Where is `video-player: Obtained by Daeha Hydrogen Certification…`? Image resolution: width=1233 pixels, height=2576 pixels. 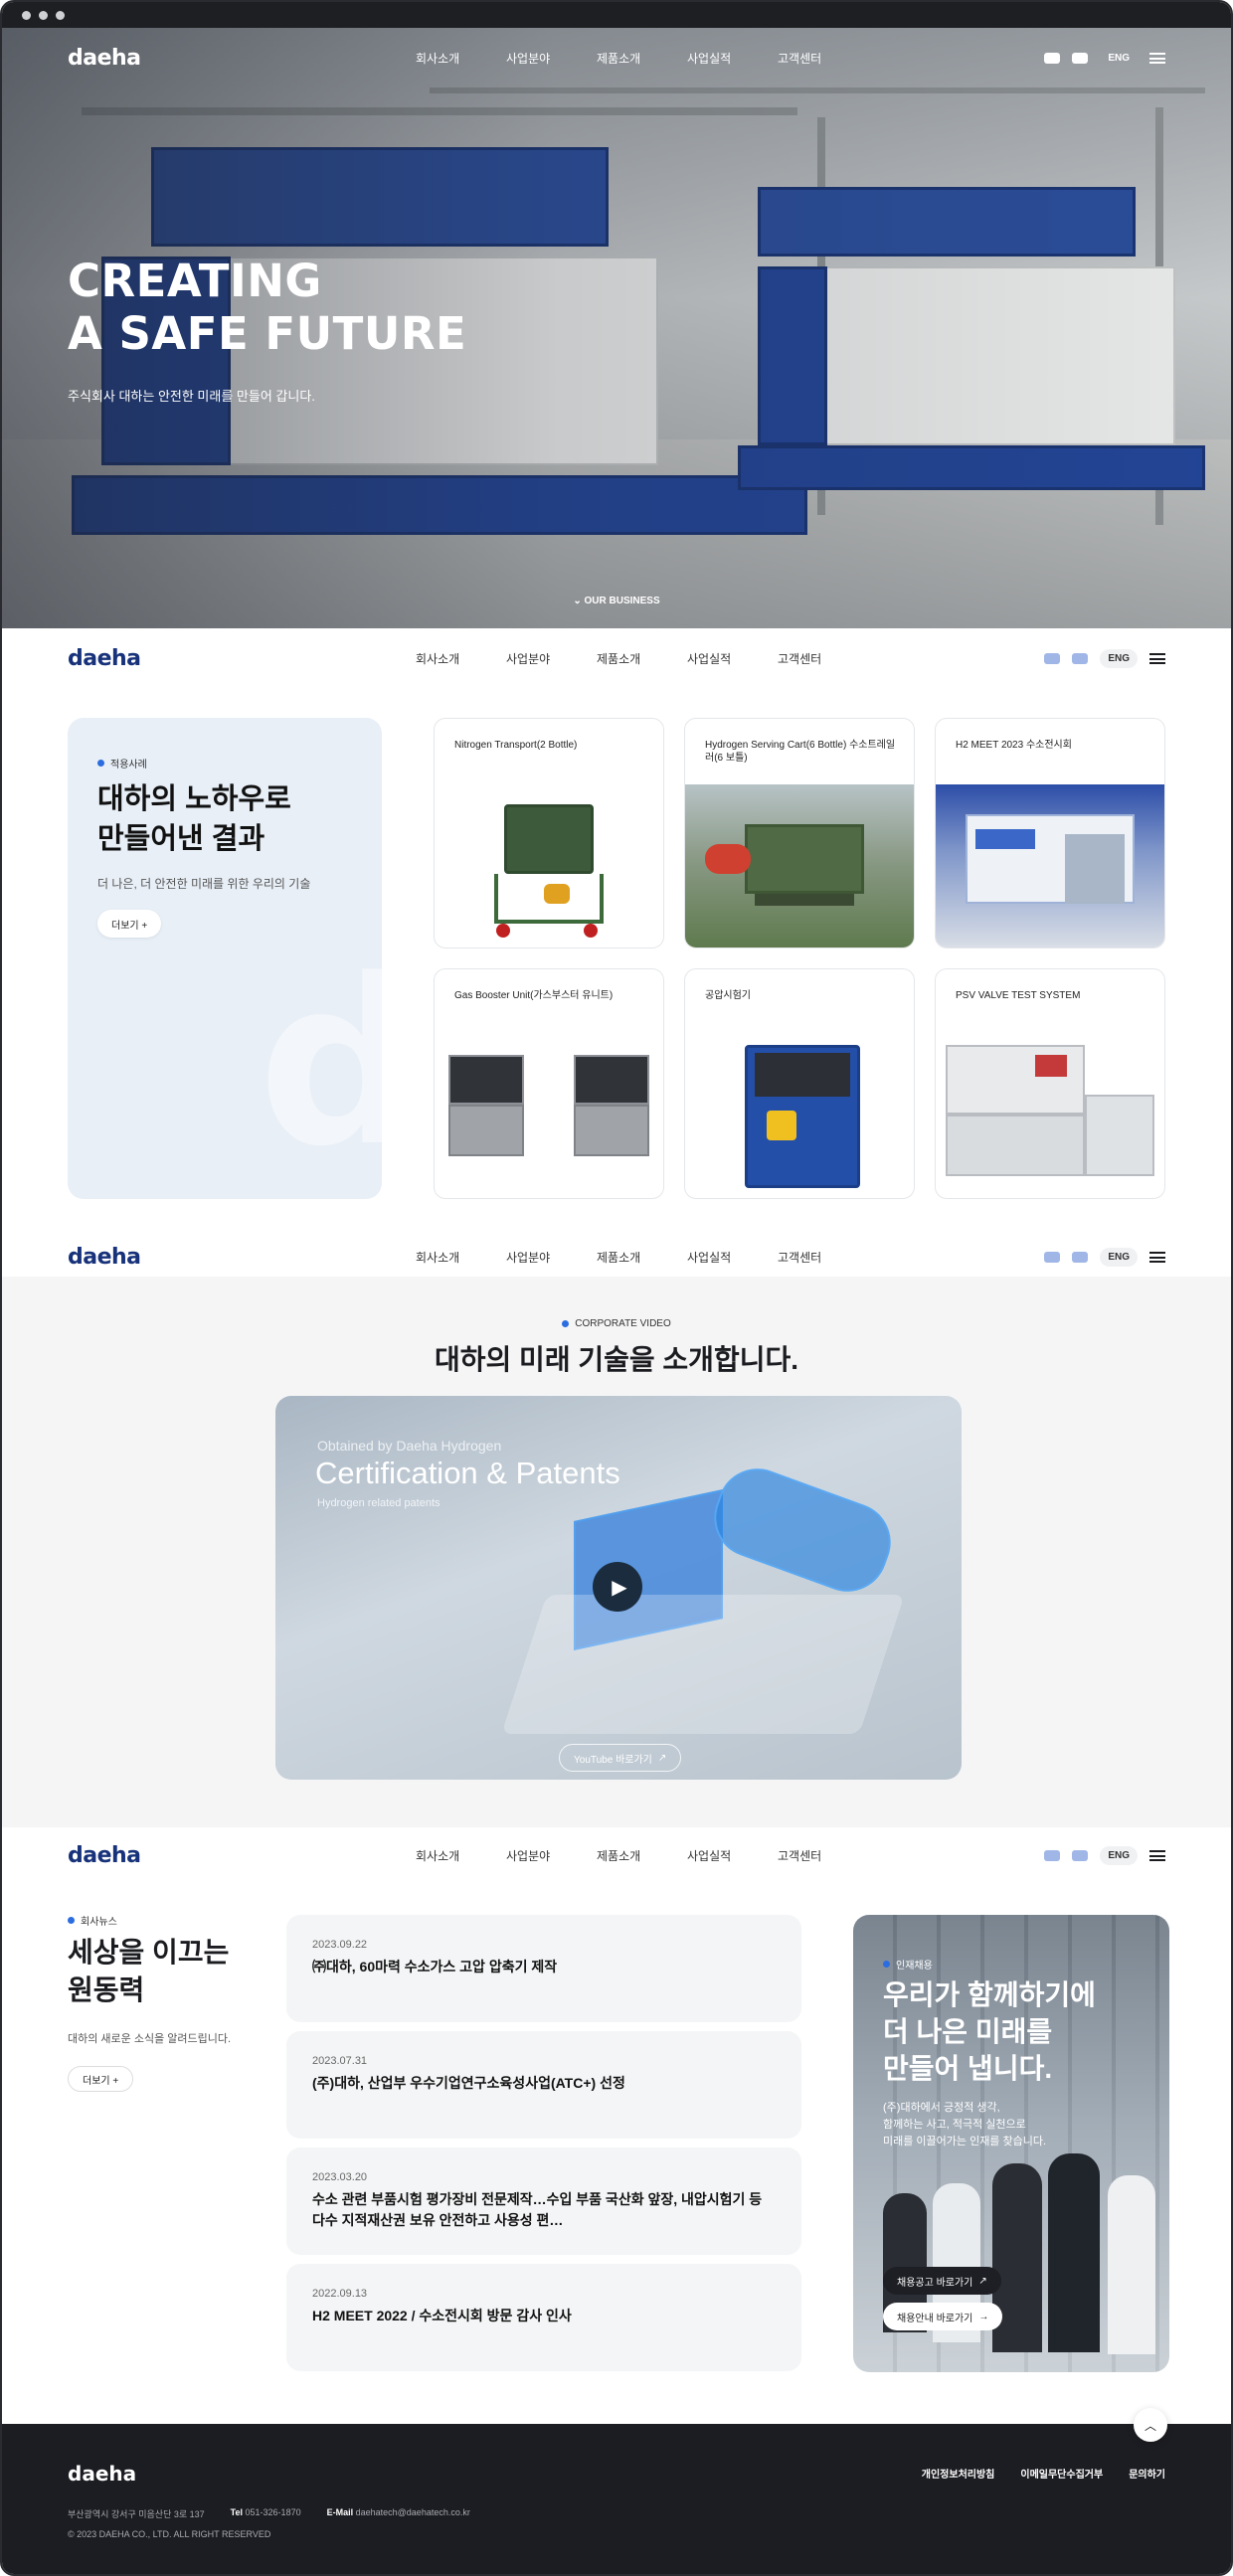 video-player: Obtained by Daeha Hydrogen Certification… is located at coordinates (618, 1588).